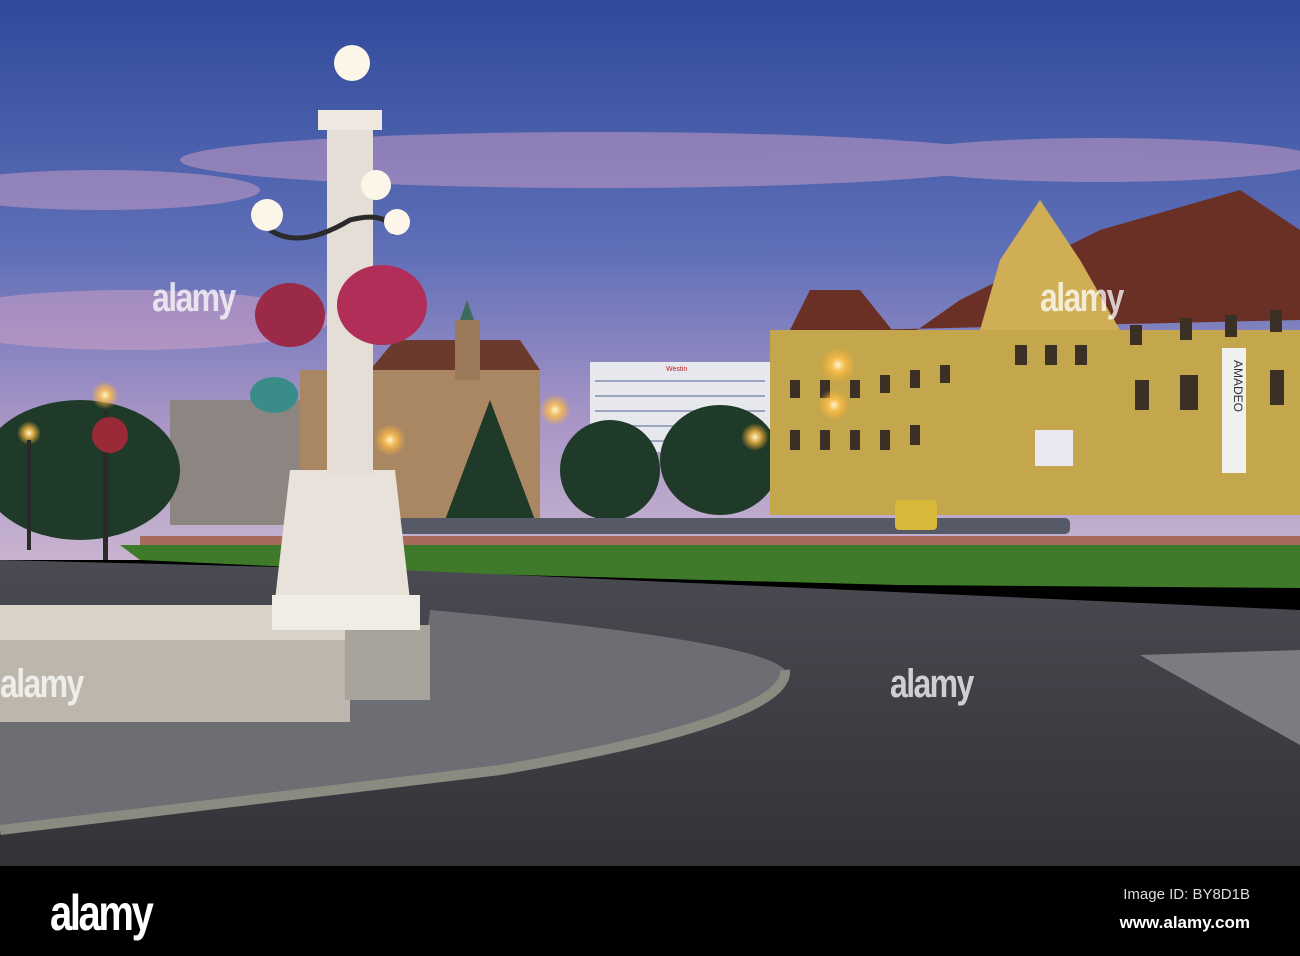 Image resolution: width=1300 pixels, height=956 pixels. What do you see at coordinates (1185, 923) in the screenshot?
I see `site-url: www.alamy.com` at bounding box center [1185, 923].